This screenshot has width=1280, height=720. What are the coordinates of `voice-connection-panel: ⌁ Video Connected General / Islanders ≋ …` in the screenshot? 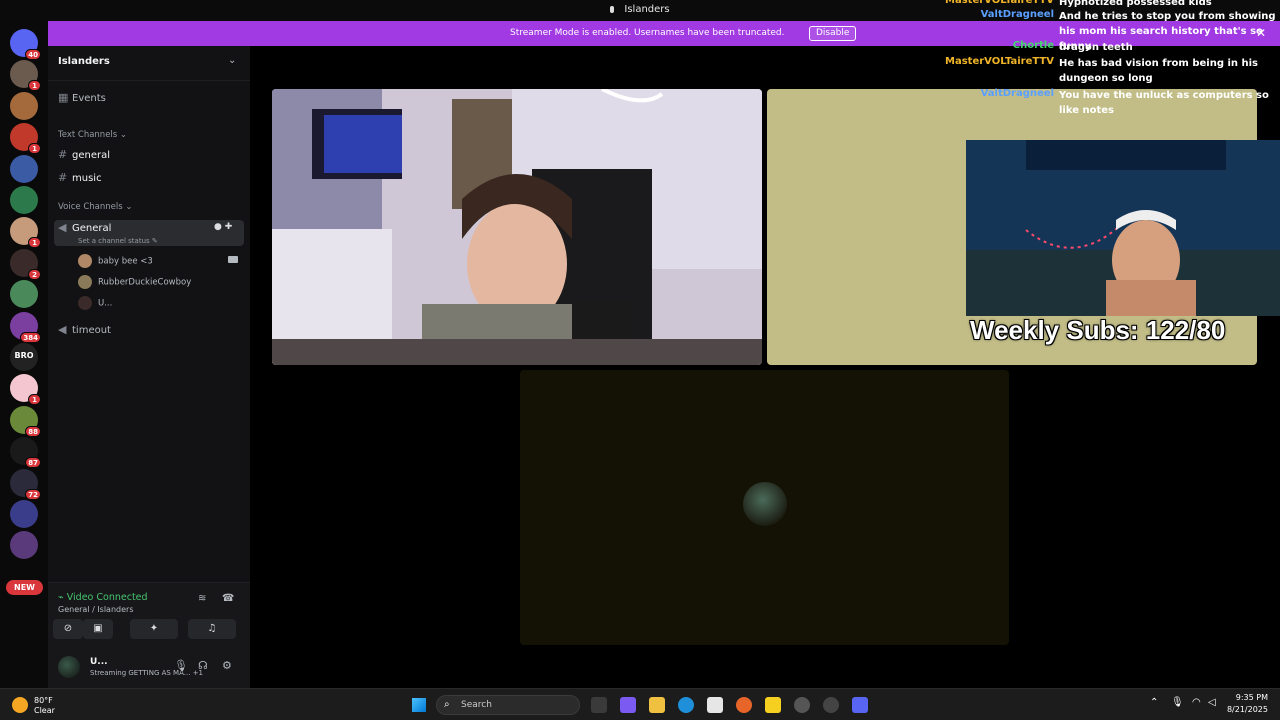 It's located at (149, 635).